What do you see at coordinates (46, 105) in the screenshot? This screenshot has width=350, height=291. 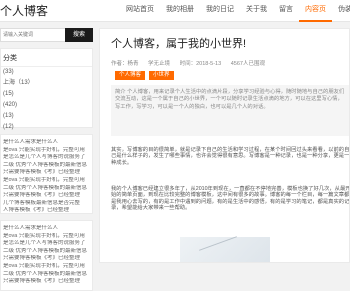 I see `category-item: (420)` at bounding box center [46, 105].